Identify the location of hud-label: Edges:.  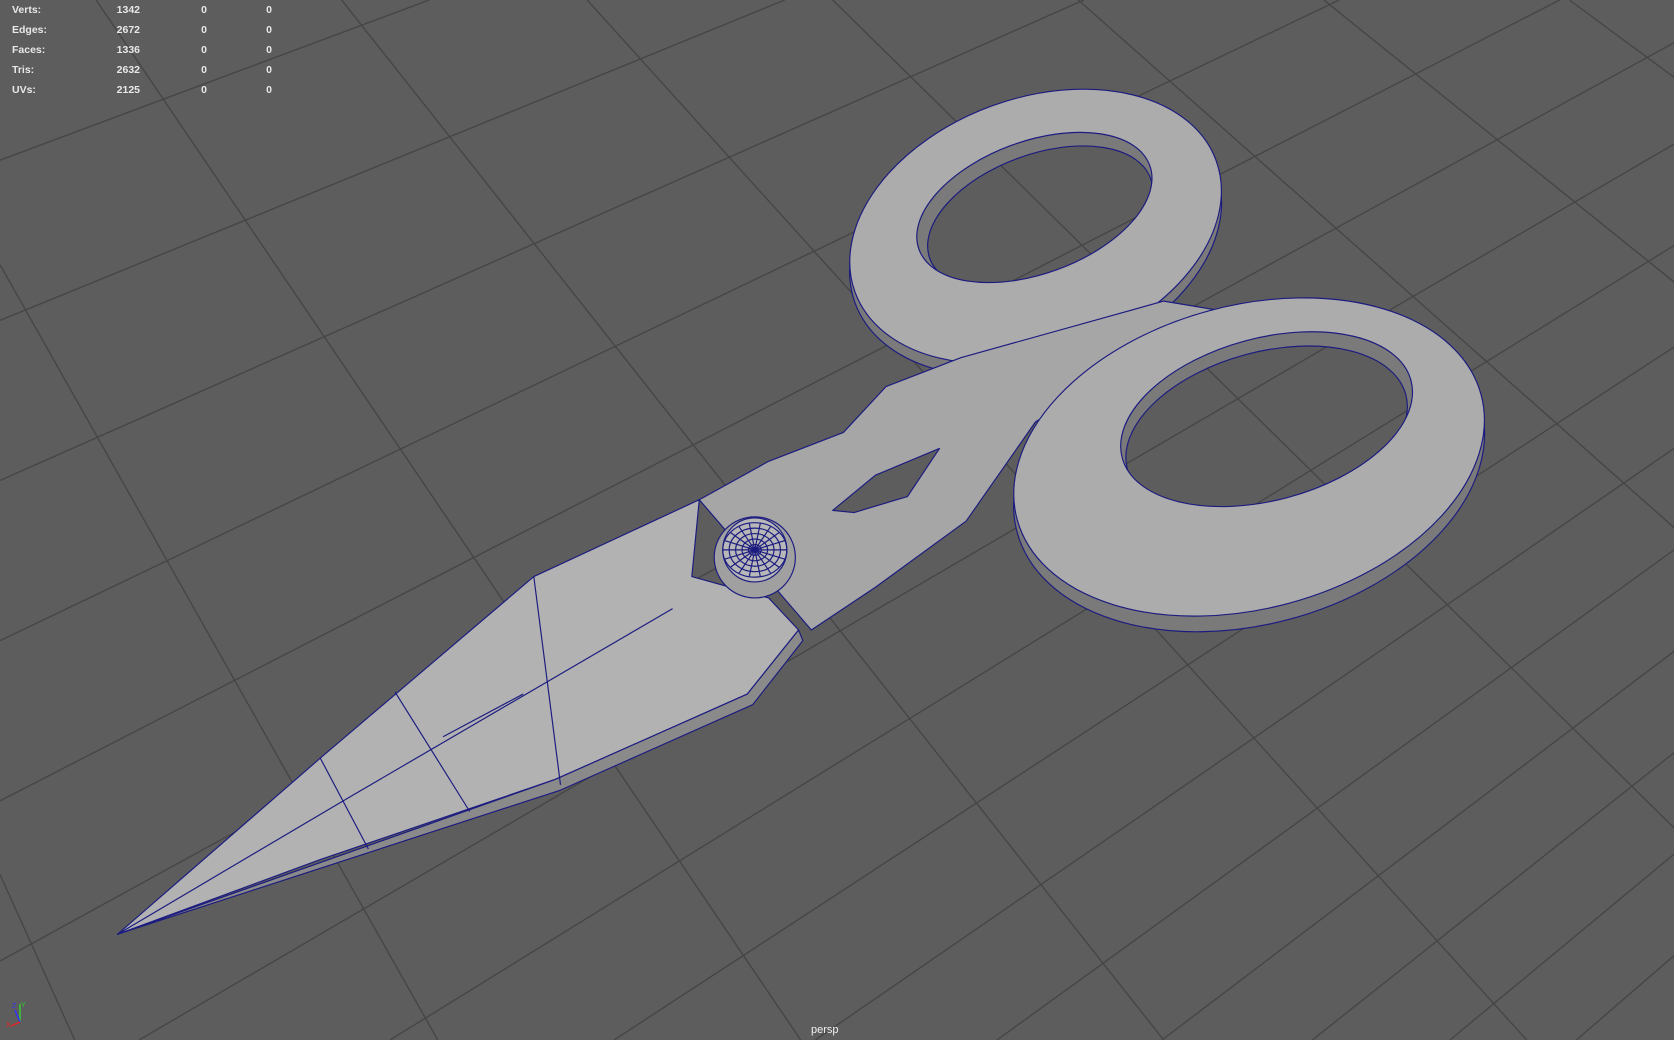
(30, 30).